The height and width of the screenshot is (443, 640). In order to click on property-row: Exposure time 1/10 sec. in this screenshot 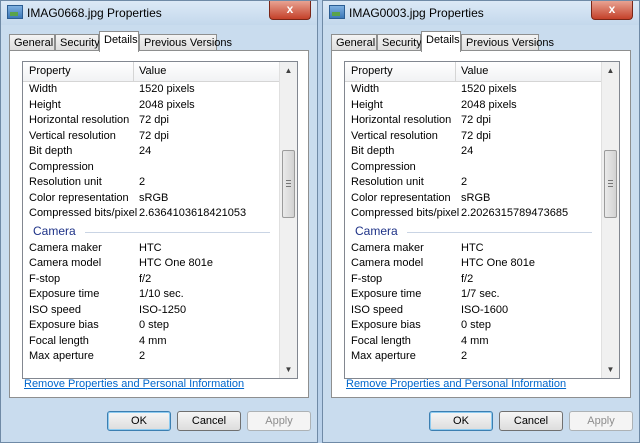, I will do `click(151, 295)`.